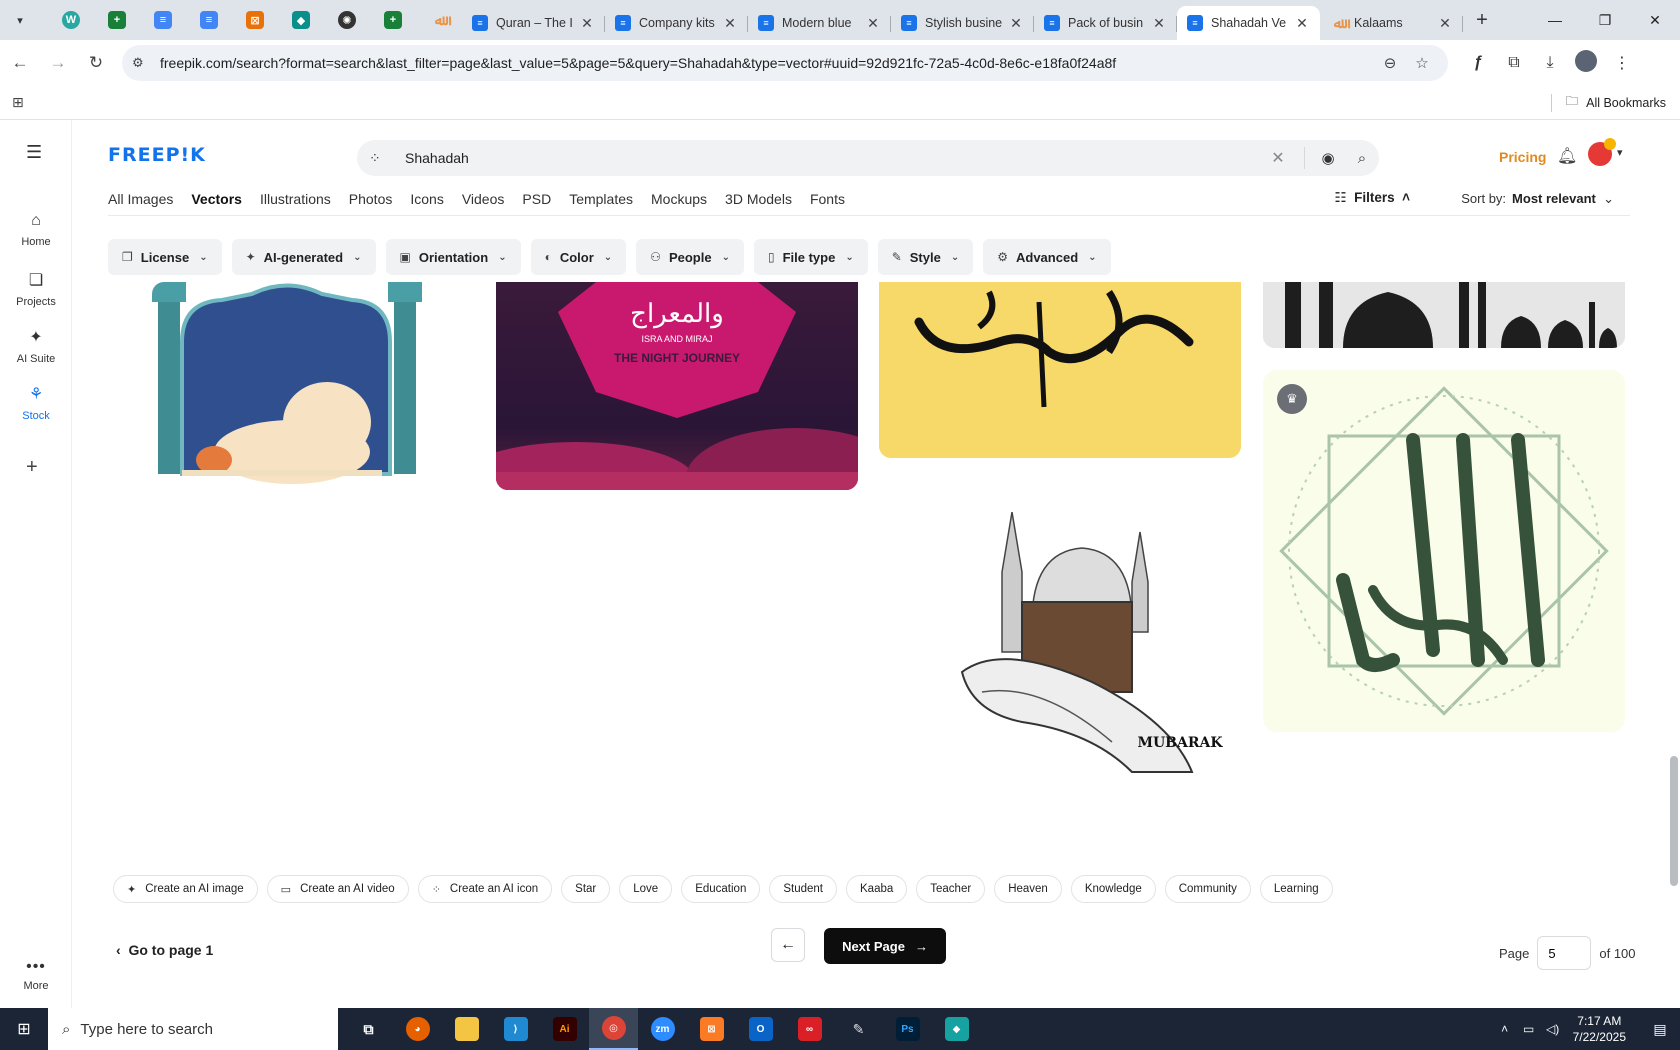  What do you see at coordinates (578, 257) in the screenshot?
I see `filter-color: ◐ Color ⌄` at bounding box center [578, 257].